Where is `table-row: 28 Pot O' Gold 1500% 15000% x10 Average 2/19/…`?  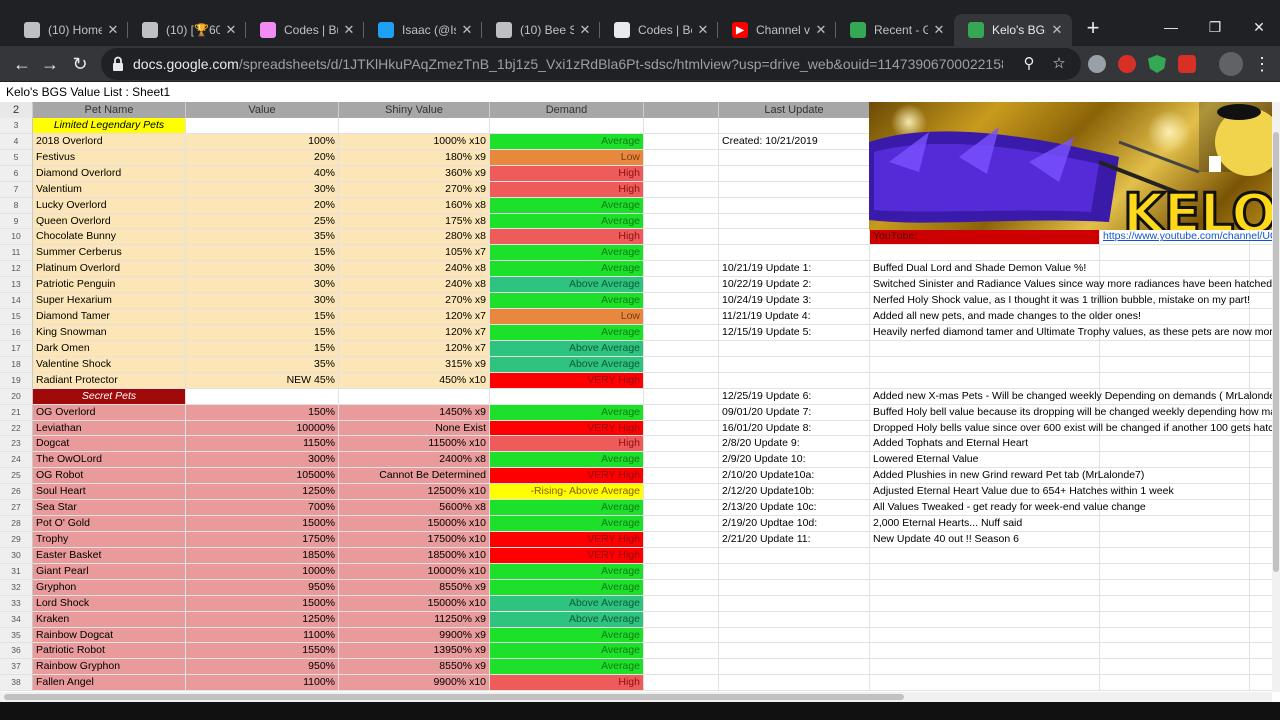
table-row: 28 Pot O' Gold 1500% 15000% x10 Average 2/19/… is located at coordinates (636, 524).